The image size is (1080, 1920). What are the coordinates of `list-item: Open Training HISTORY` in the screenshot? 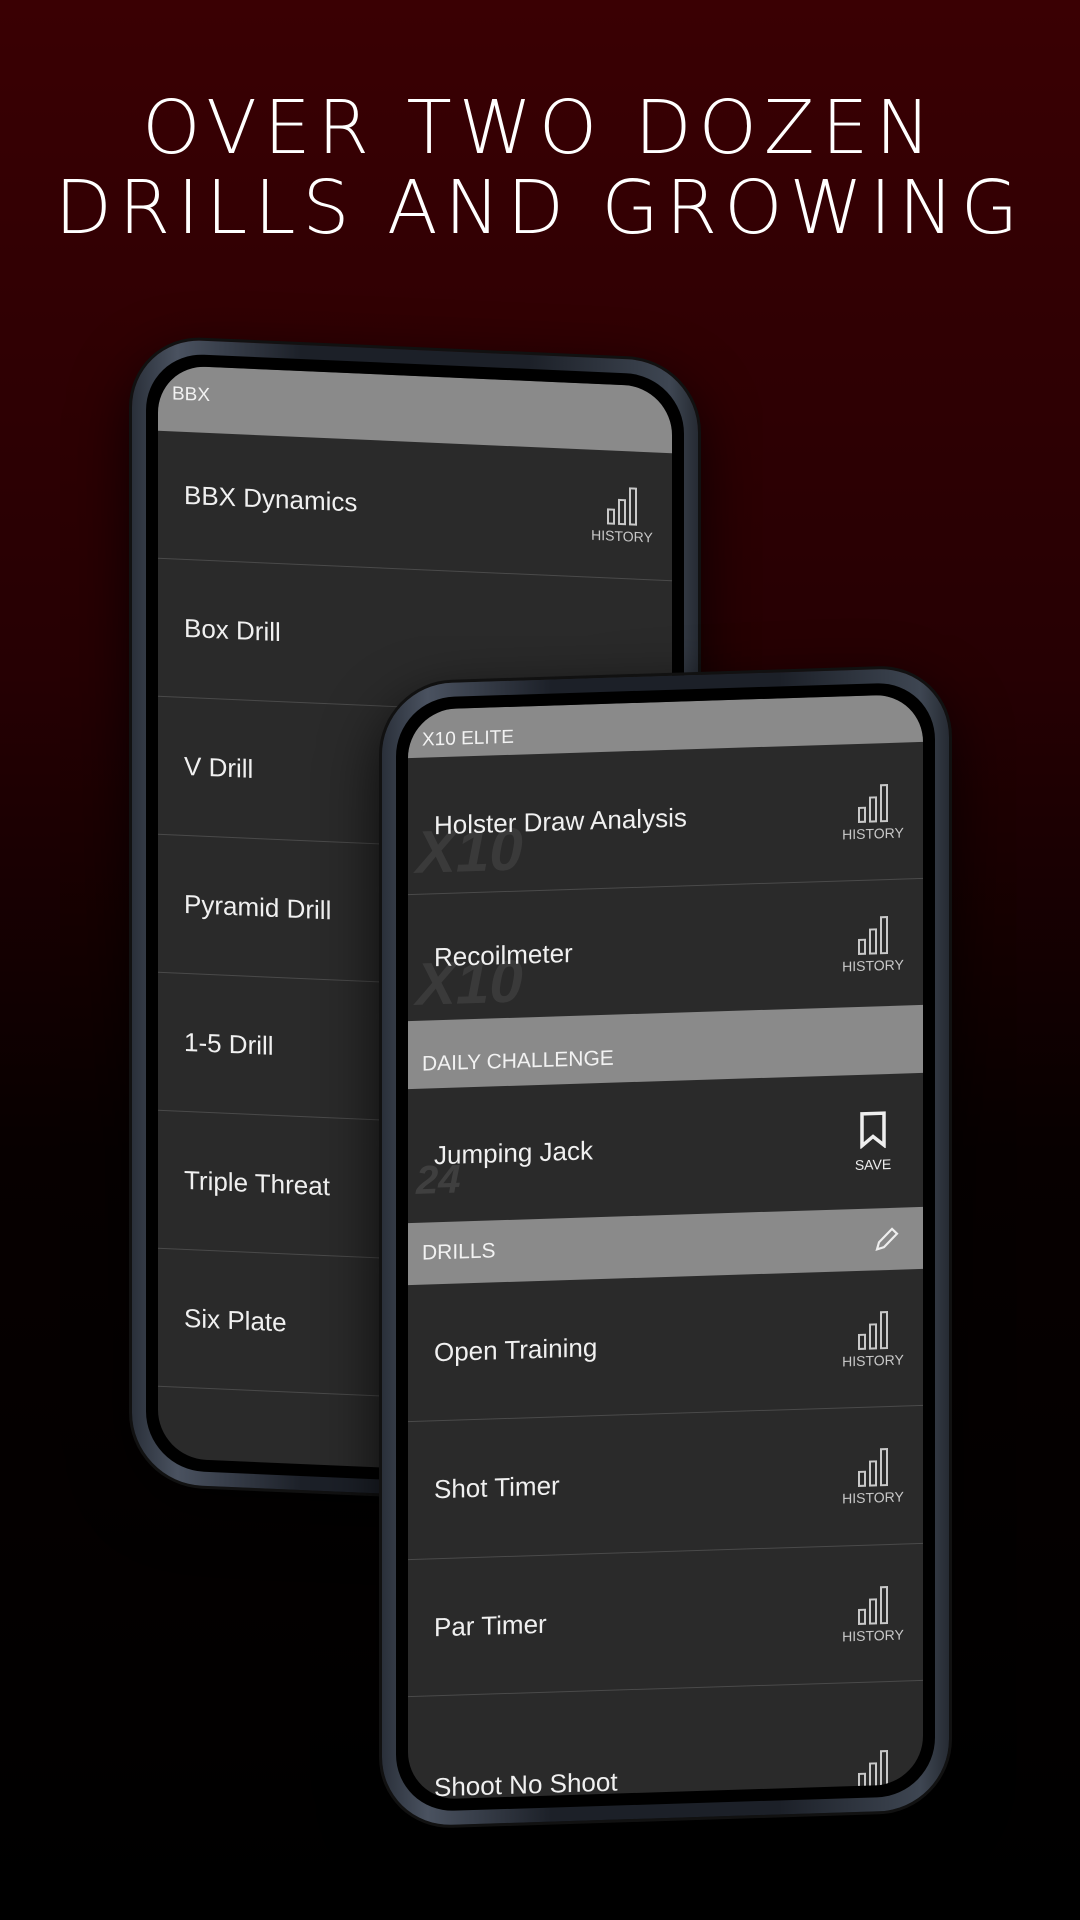 It's located at (665, 1345).